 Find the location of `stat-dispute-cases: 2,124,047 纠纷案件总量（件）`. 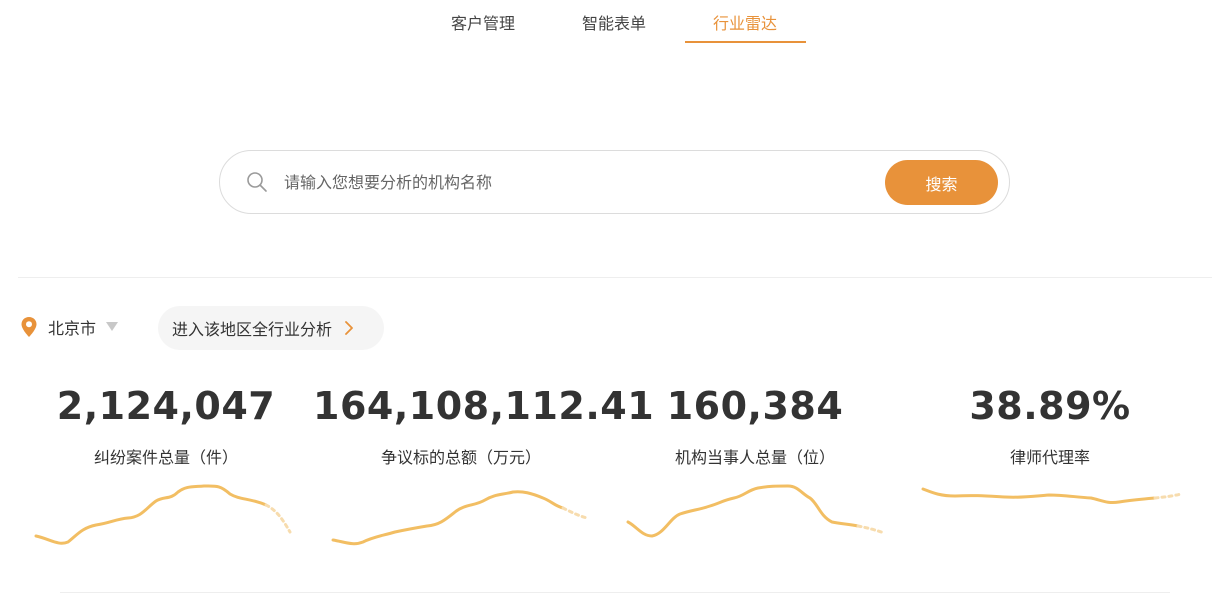

stat-dispute-cases: 2,124,047 纠纷案件总量（件） is located at coordinates (166, 424).